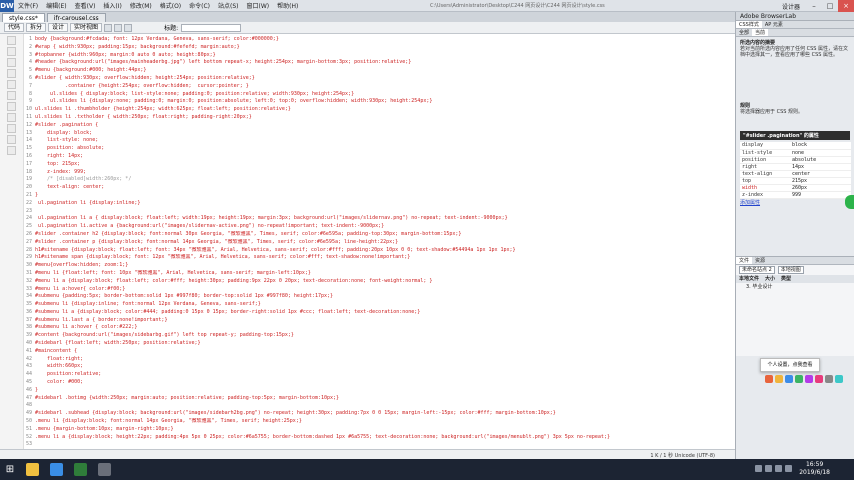 The image size is (854, 480). Describe the element at coordinates (849, 202) in the screenshot. I see `floating-green-button` at that location.